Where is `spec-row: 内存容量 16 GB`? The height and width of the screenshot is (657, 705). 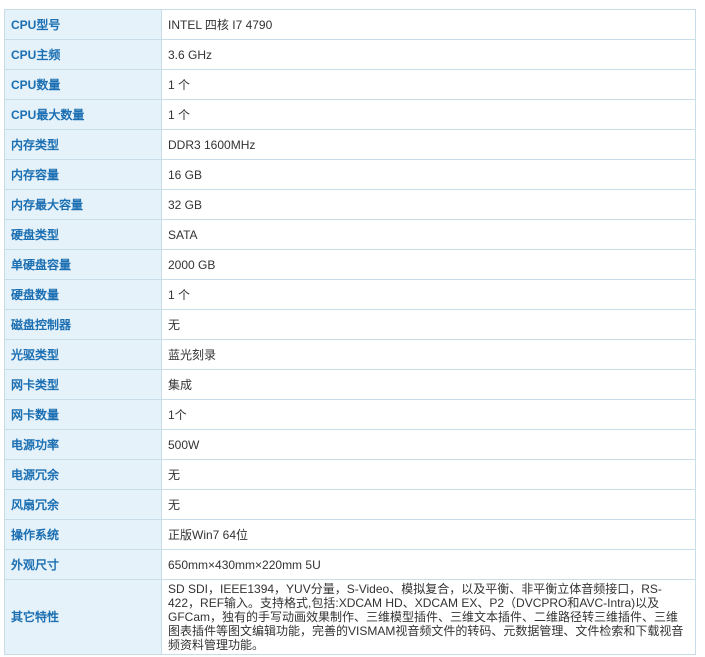
spec-row: 内存容量 16 GB is located at coordinates (350, 174).